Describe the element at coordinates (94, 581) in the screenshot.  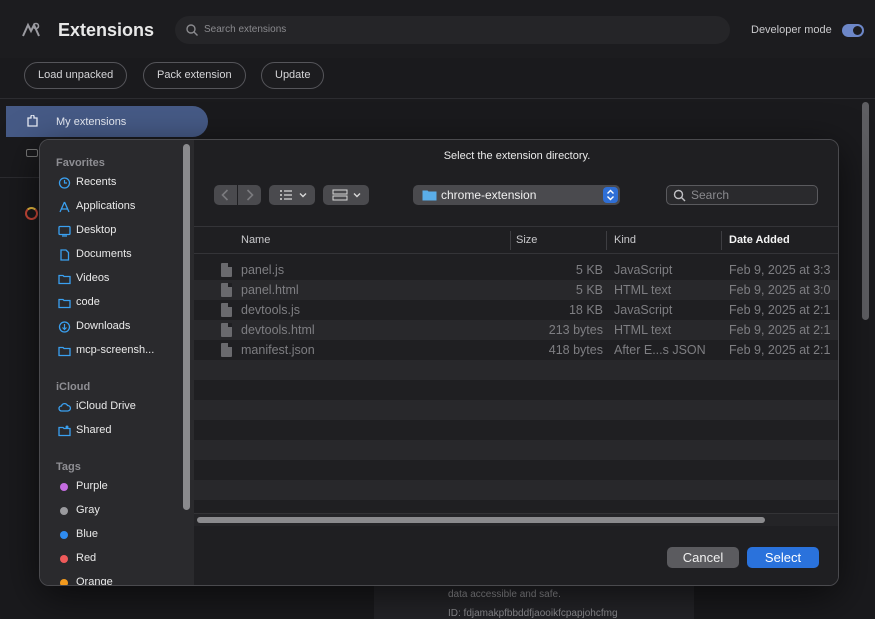
I see `sidebar-item-label: Orange` at that location.